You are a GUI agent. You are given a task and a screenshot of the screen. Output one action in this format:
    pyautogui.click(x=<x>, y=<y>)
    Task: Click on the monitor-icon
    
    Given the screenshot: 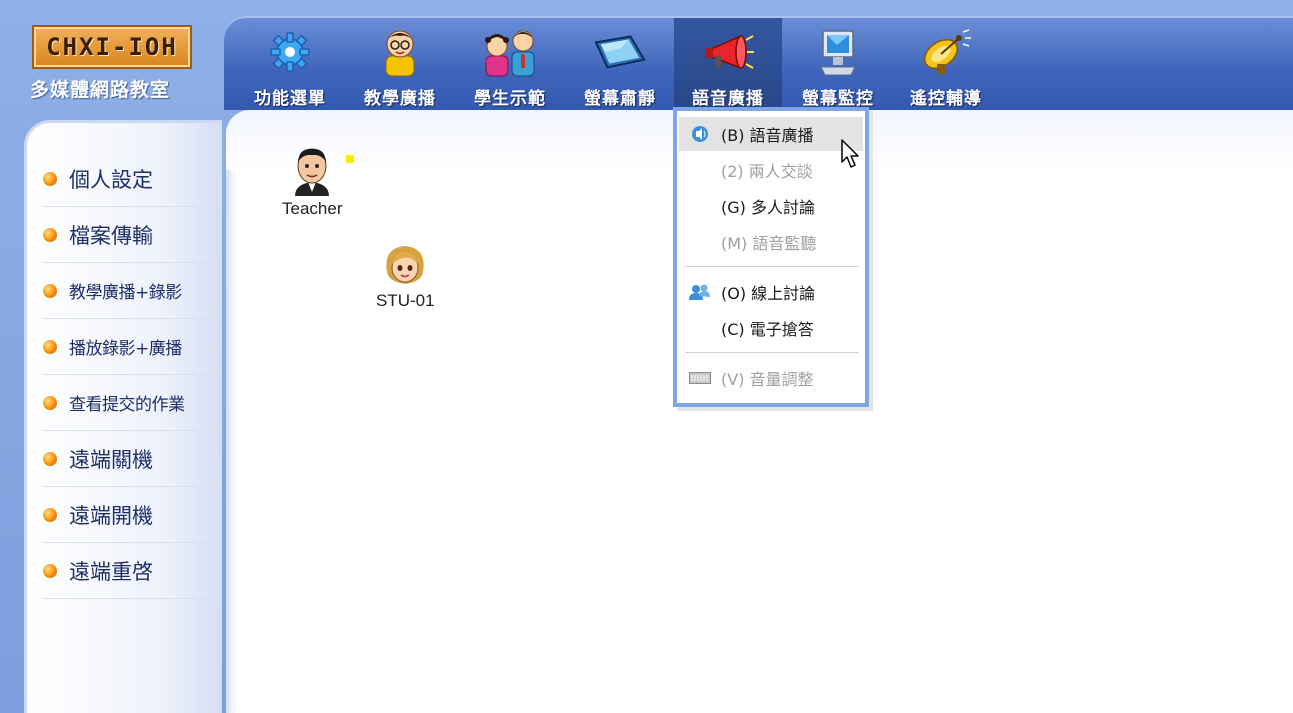 What is the action you would take?
    pyautogui.click(x=838, y=52)
    